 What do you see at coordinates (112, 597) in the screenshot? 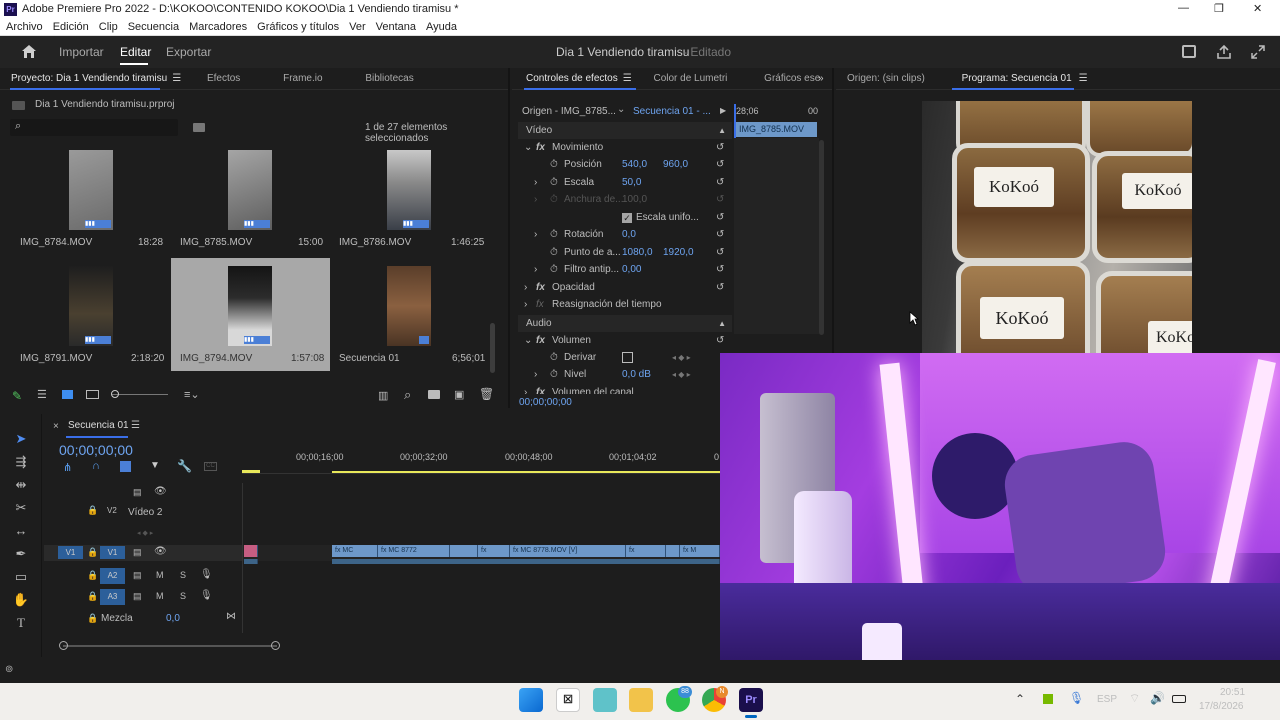
I see `track-a3-target: A3` at bounding box center [112, 597].